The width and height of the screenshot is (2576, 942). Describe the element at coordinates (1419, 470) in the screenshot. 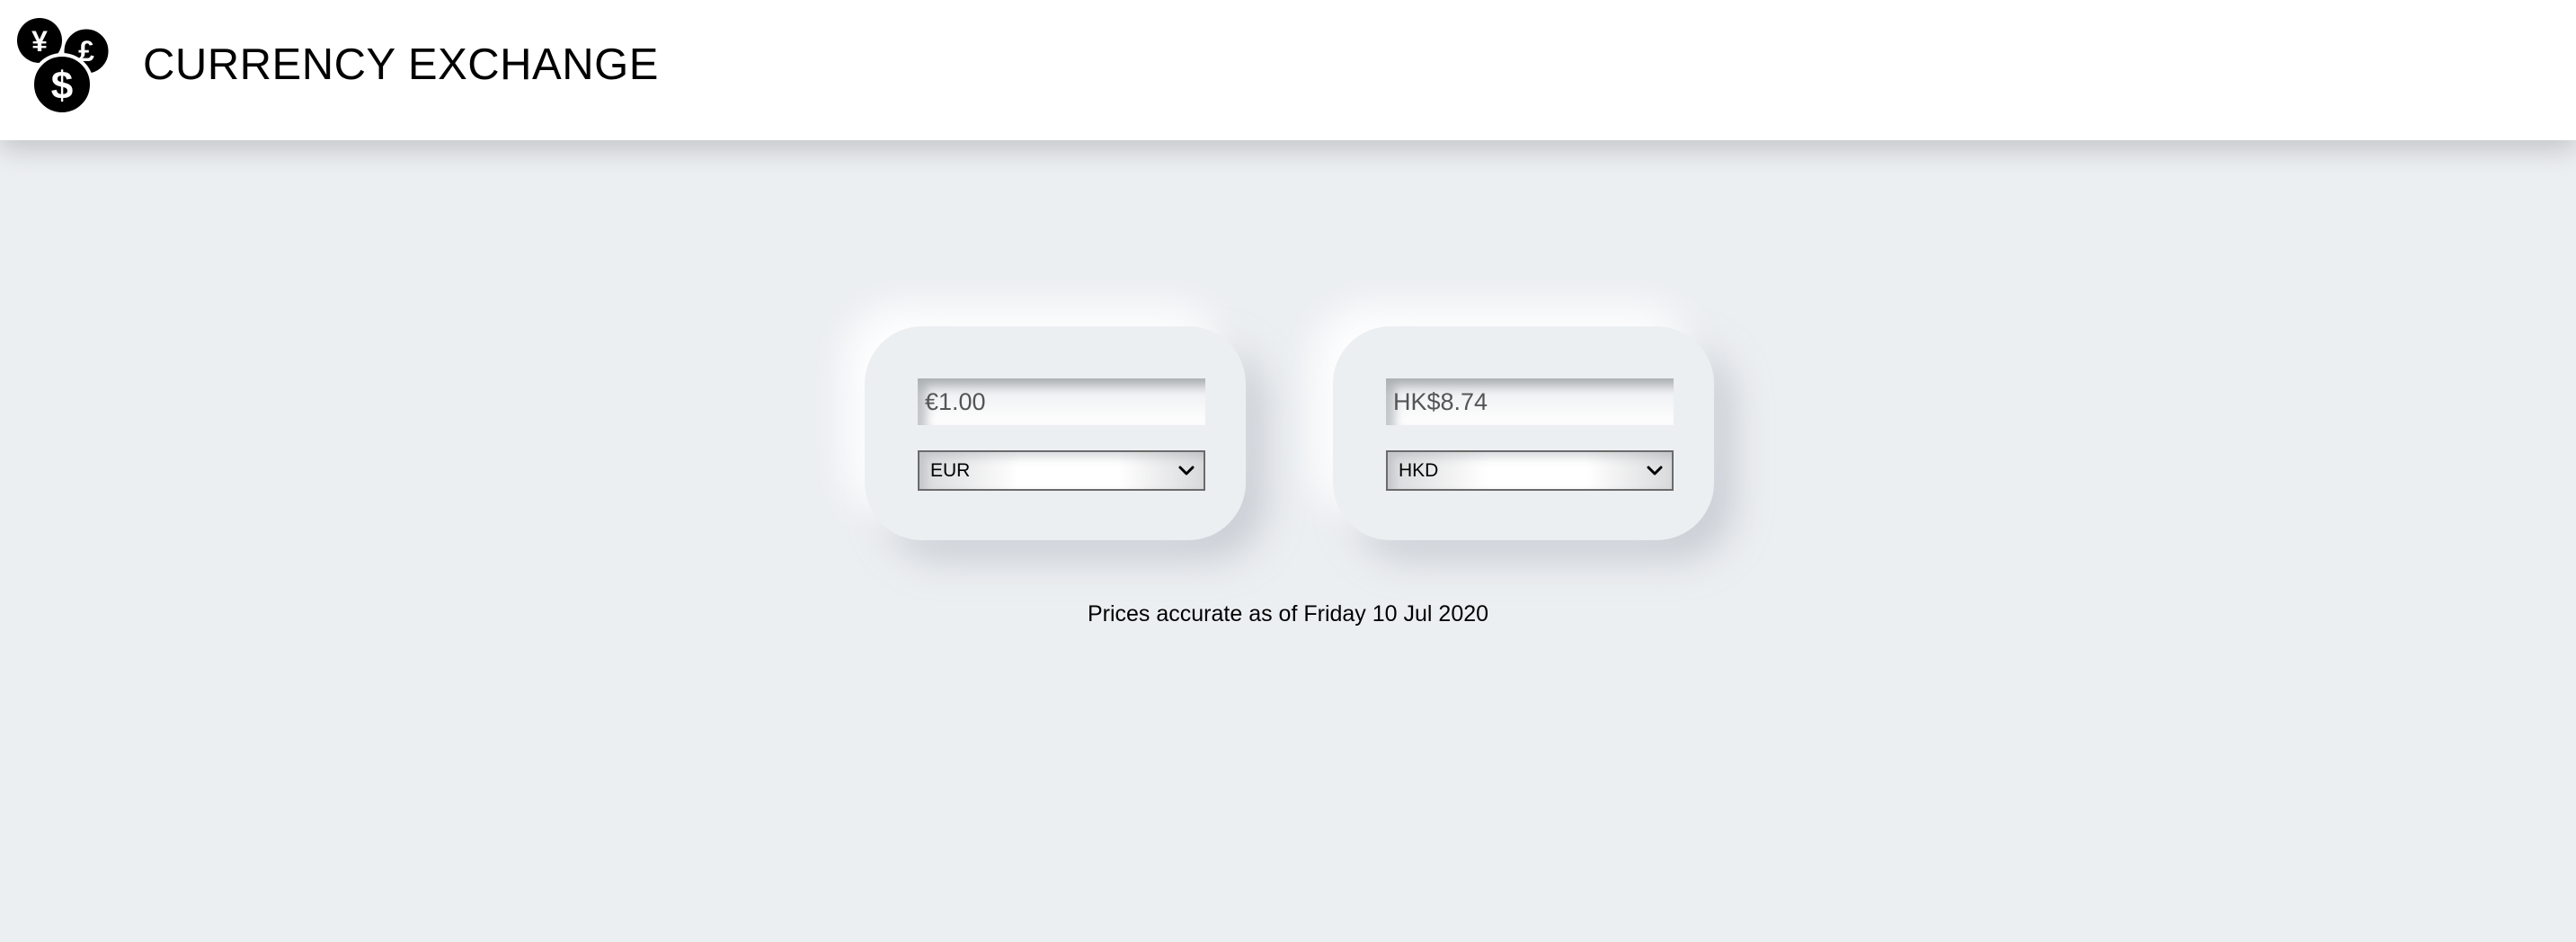

I see `to-currency-value: HKD` at that location.